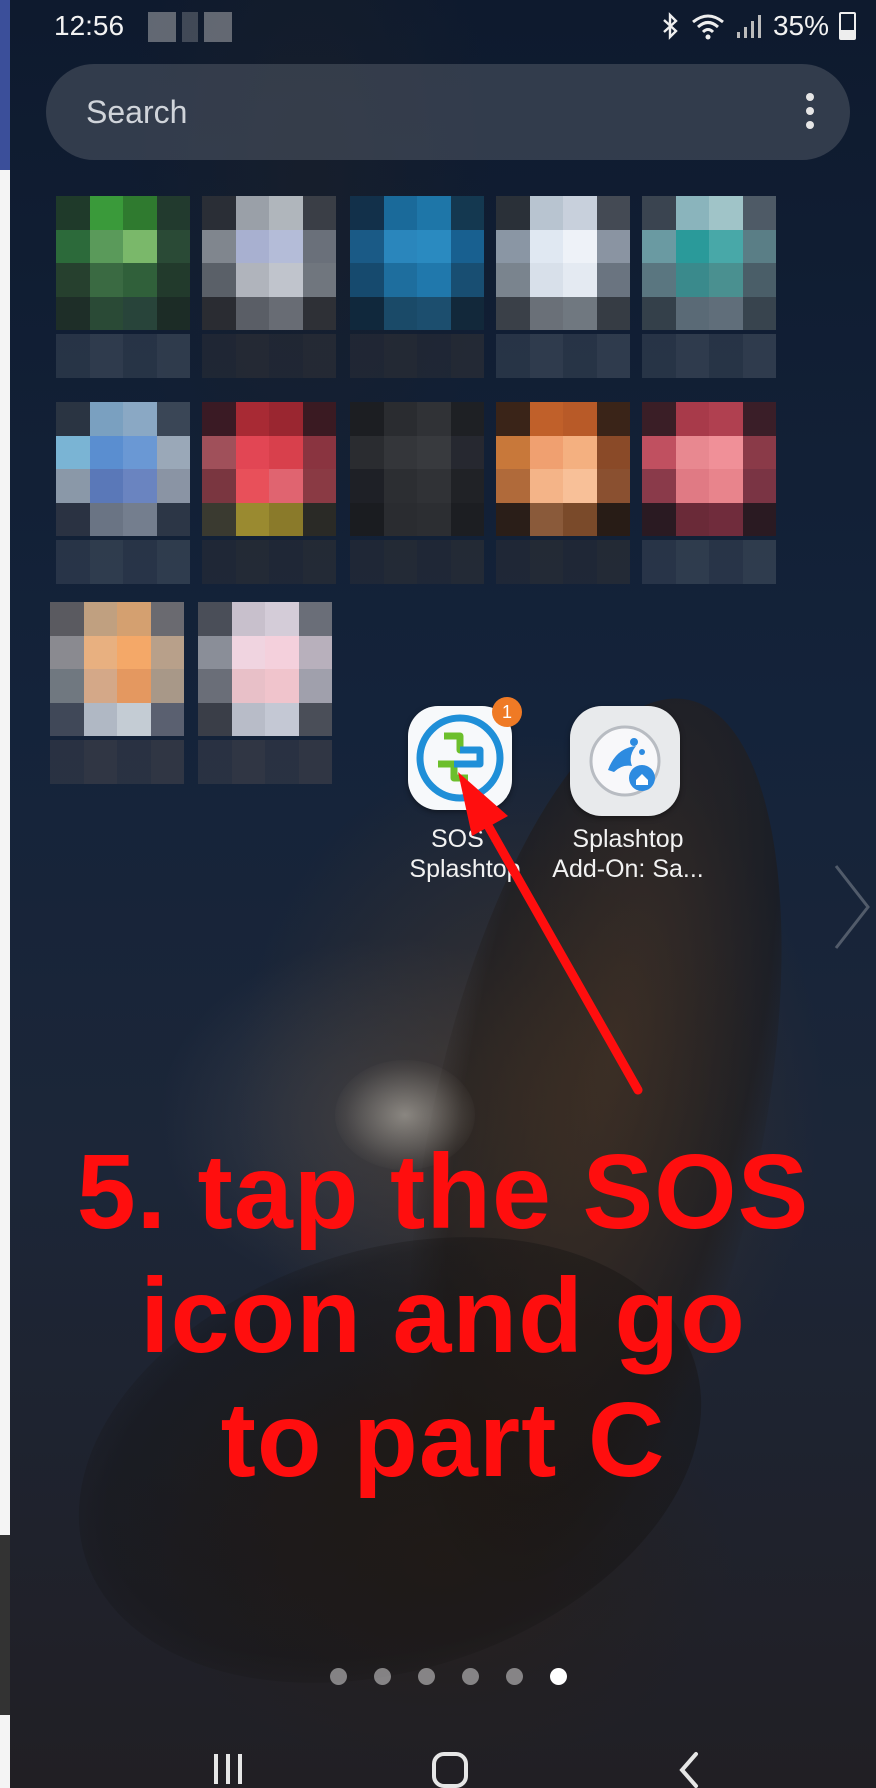  I want to click on navigation-bar, so click(443, 1764).